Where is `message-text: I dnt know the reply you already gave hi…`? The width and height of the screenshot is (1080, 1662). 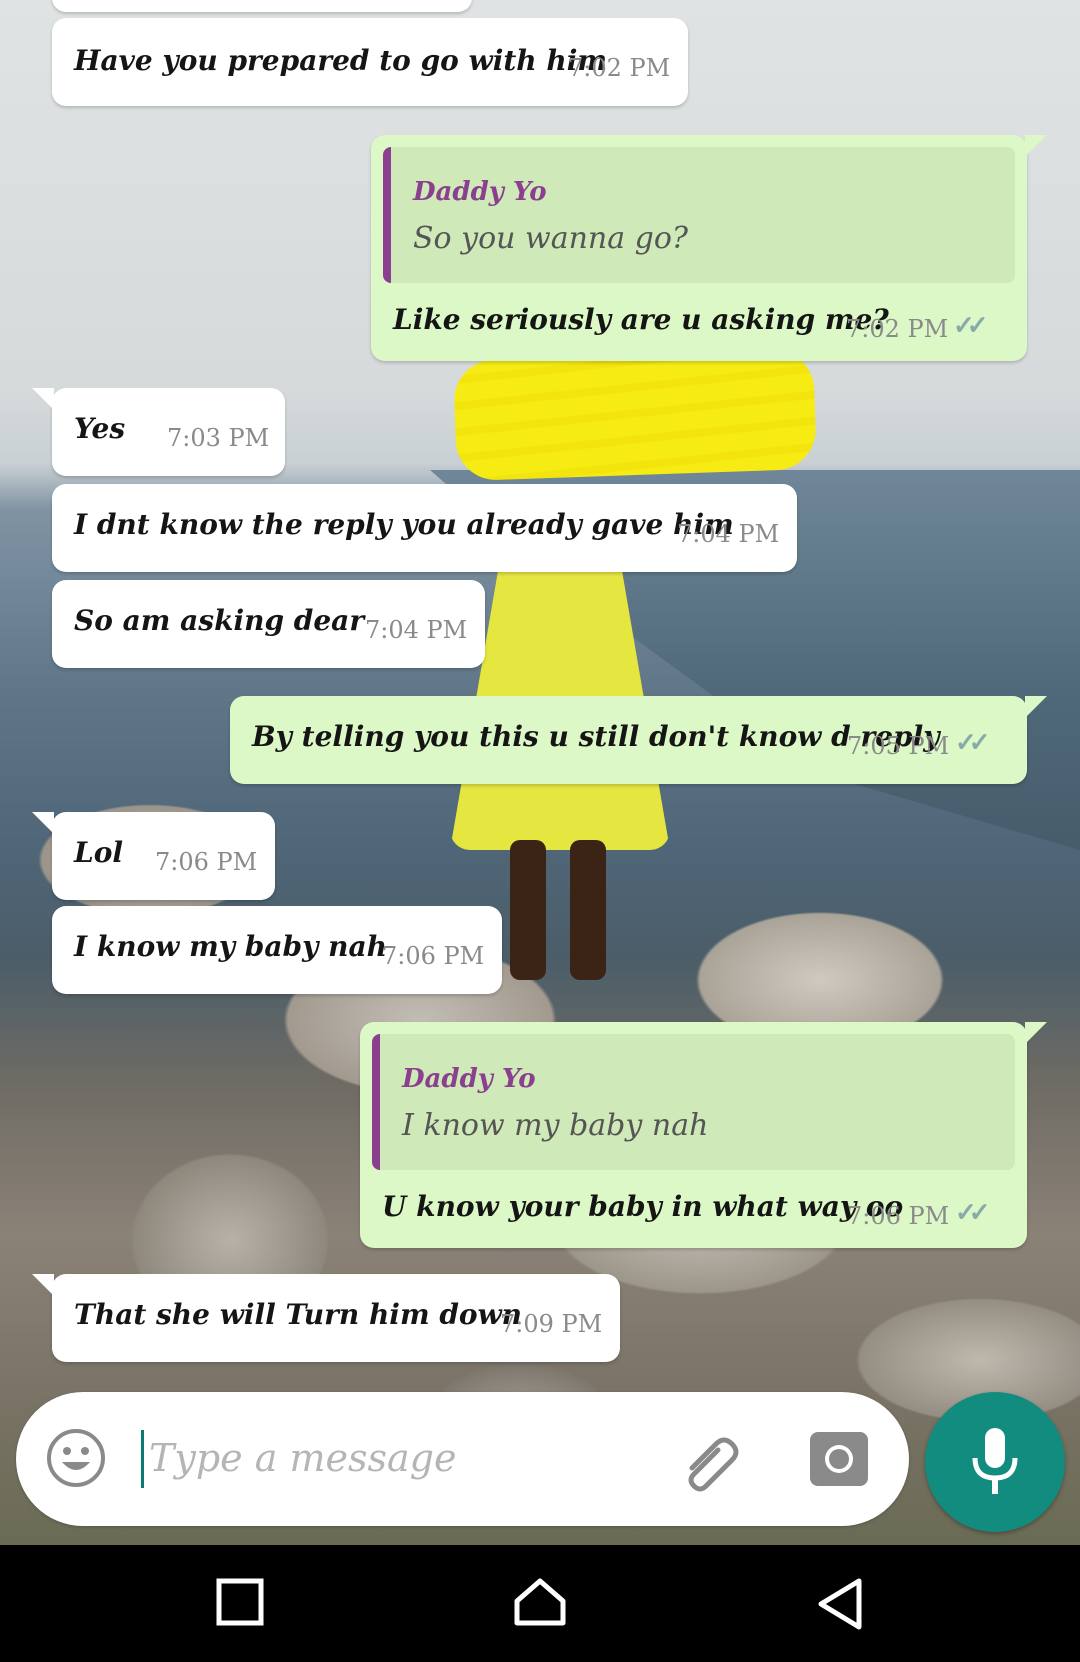 message-text: I dnt know the reply you already gave hi… is located at coordinates (404, 524).